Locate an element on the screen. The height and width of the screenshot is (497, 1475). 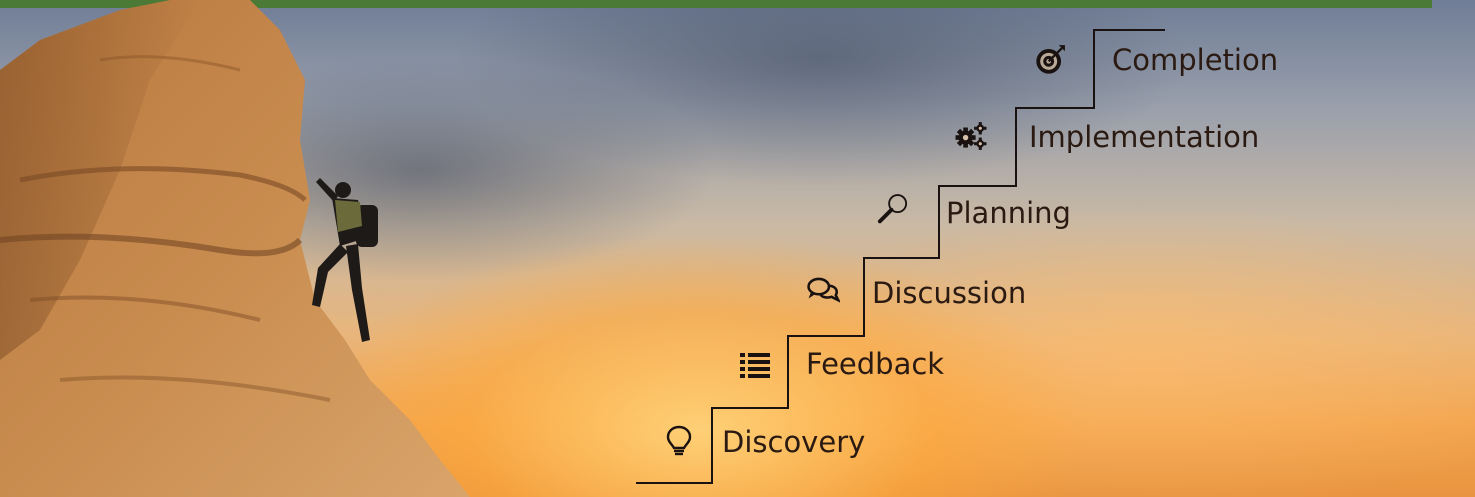
gears-icon is located at coordinates (971, 136).